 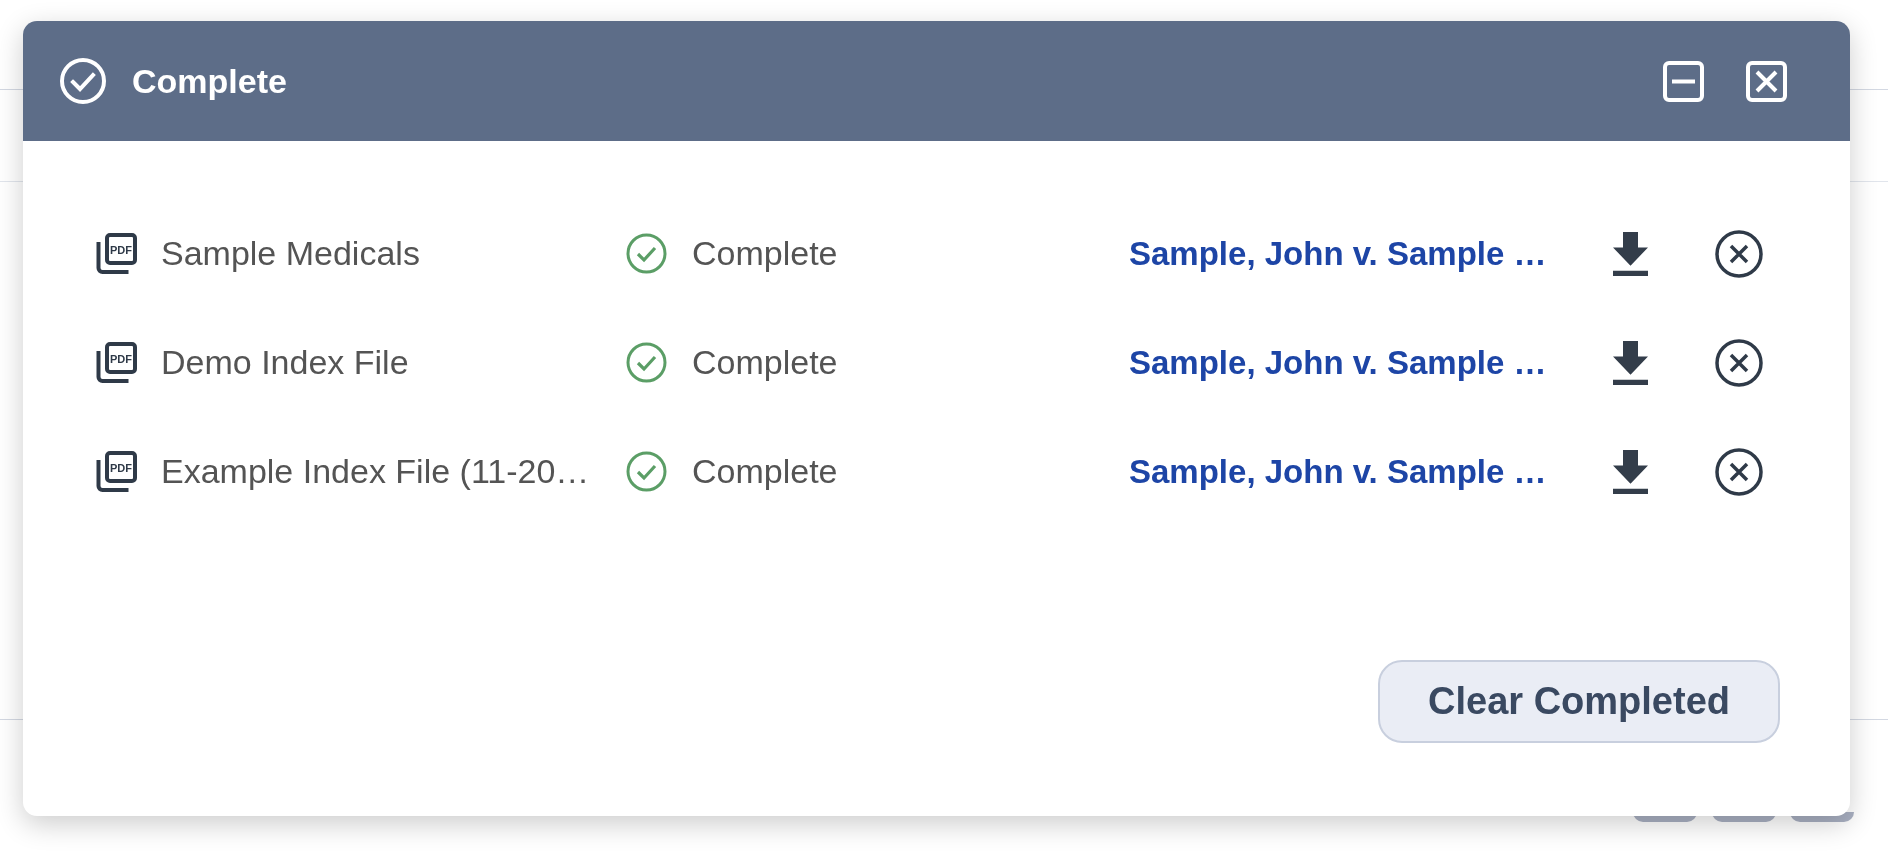 I want to click on dialog-title: Complete, so click(x=209, y=81).